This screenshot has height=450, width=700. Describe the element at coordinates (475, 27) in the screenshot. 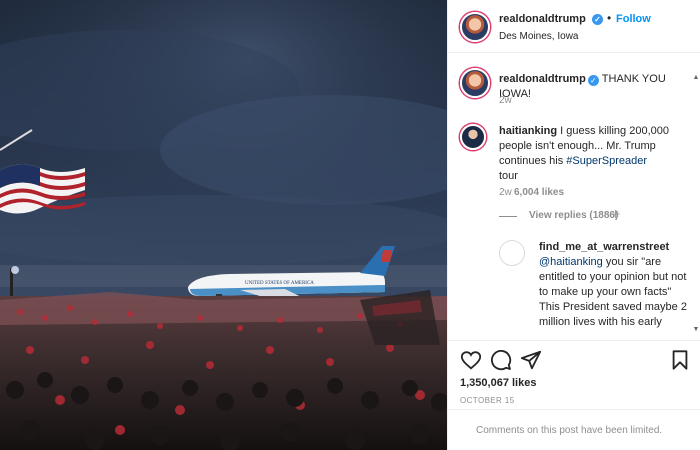

I see `author-avatar` at that location.